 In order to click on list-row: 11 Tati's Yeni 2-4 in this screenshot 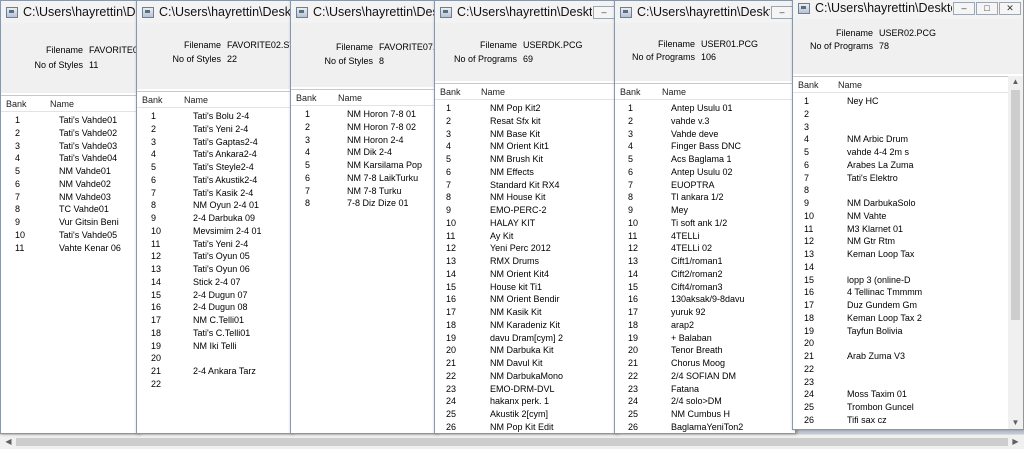, I will do `click(214, 244)`.